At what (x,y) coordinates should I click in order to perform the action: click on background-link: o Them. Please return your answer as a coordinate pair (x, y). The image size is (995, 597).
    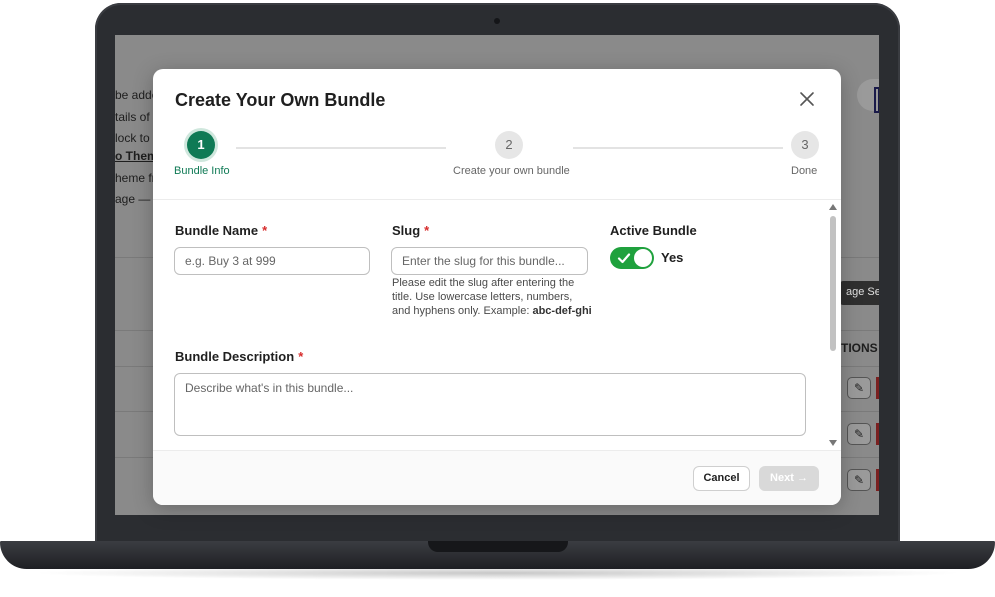
    Looking at the image, I should click on (136, 156).